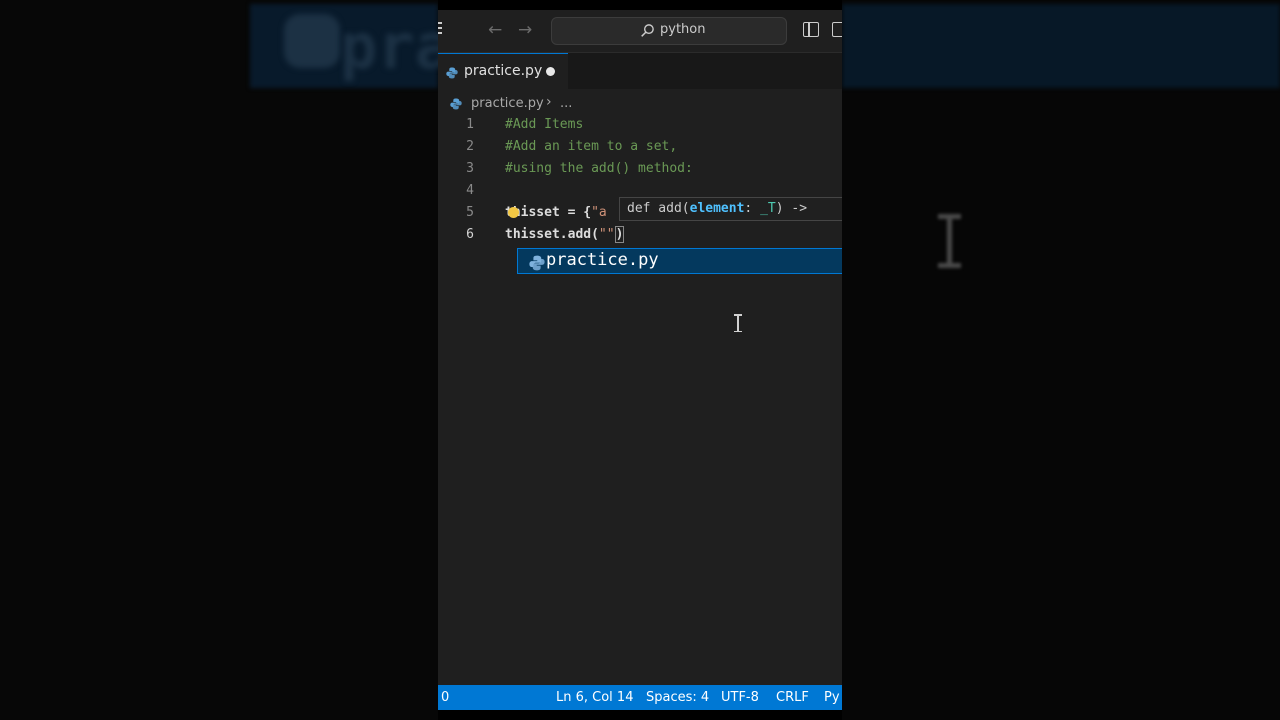 Image resolution: width=1280 pixels, height=720 pixels. I want to click on code-line: 2 #Add an item to a set,, so click(640, 147).